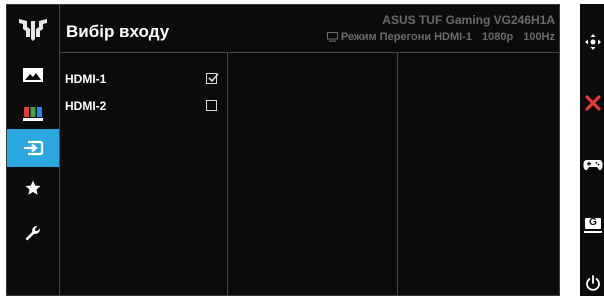  I want to click on sidebar-item-favorites, so click(33, 188).